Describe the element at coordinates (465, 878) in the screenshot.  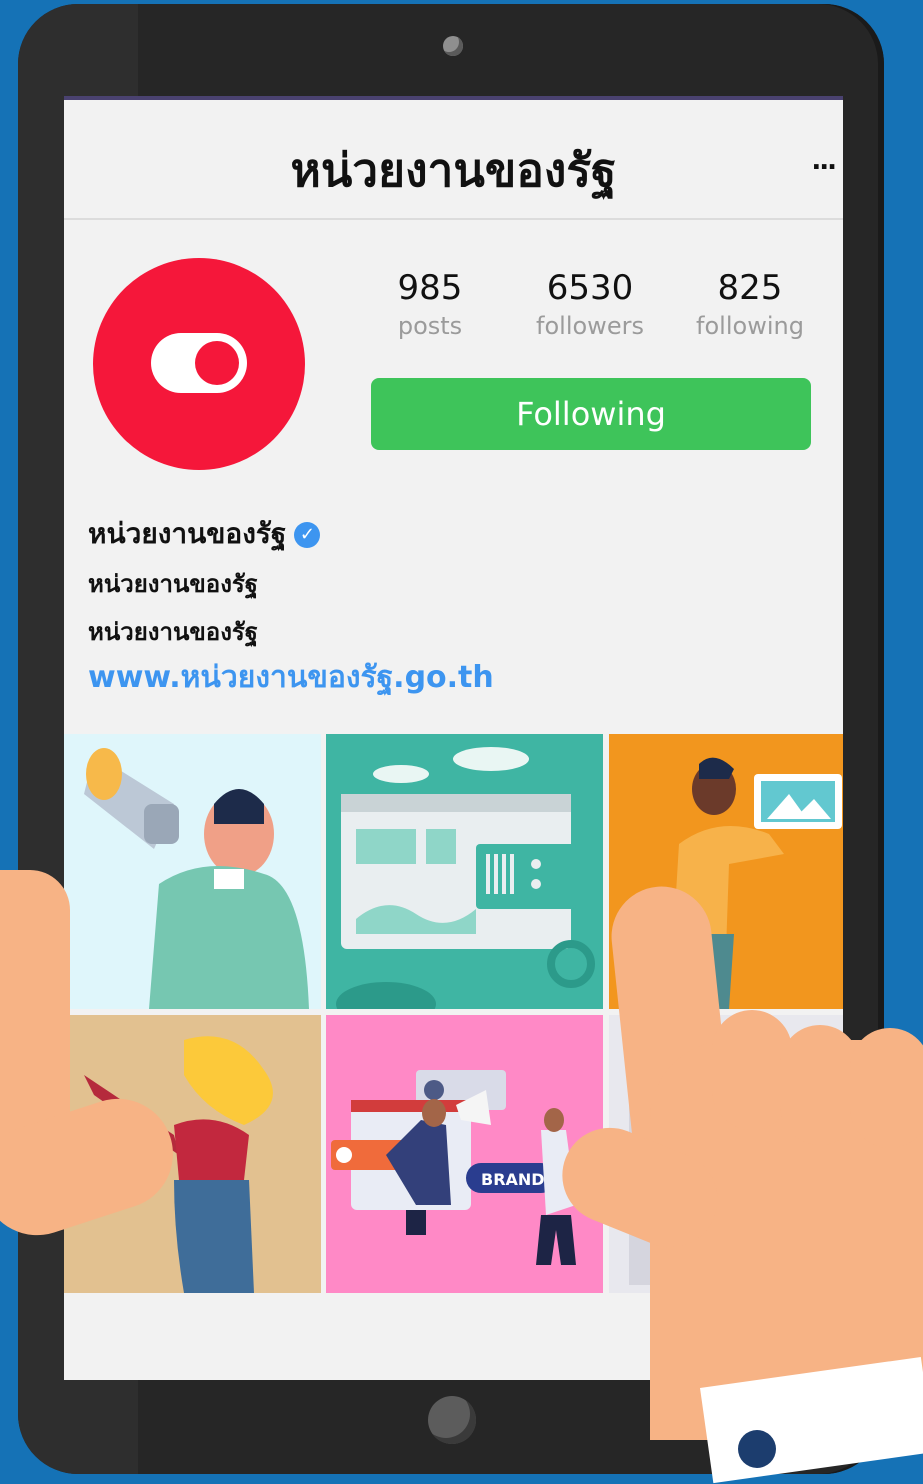
I see `web-dashboard-illustration` at that location.